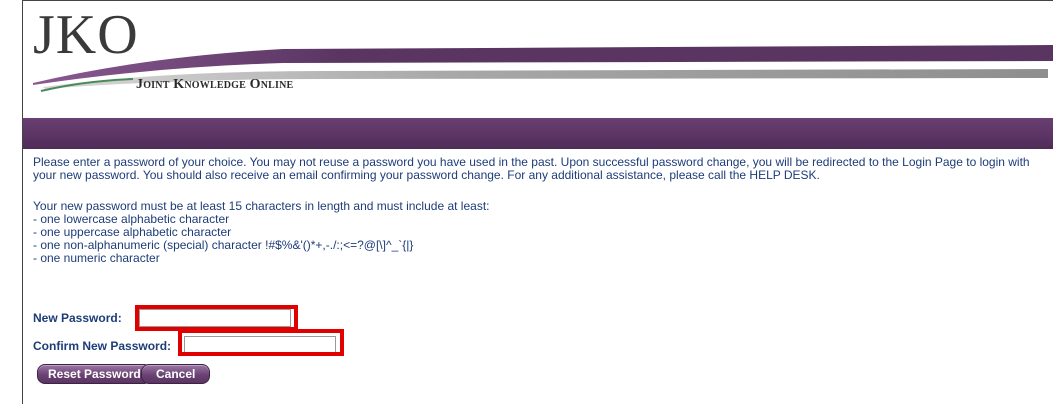 Image resolution: width=1053 pixels, height=404 pixels. Describe the element at coordinates (215, 318) in the screenshot. I see `new-password-input` at that location.